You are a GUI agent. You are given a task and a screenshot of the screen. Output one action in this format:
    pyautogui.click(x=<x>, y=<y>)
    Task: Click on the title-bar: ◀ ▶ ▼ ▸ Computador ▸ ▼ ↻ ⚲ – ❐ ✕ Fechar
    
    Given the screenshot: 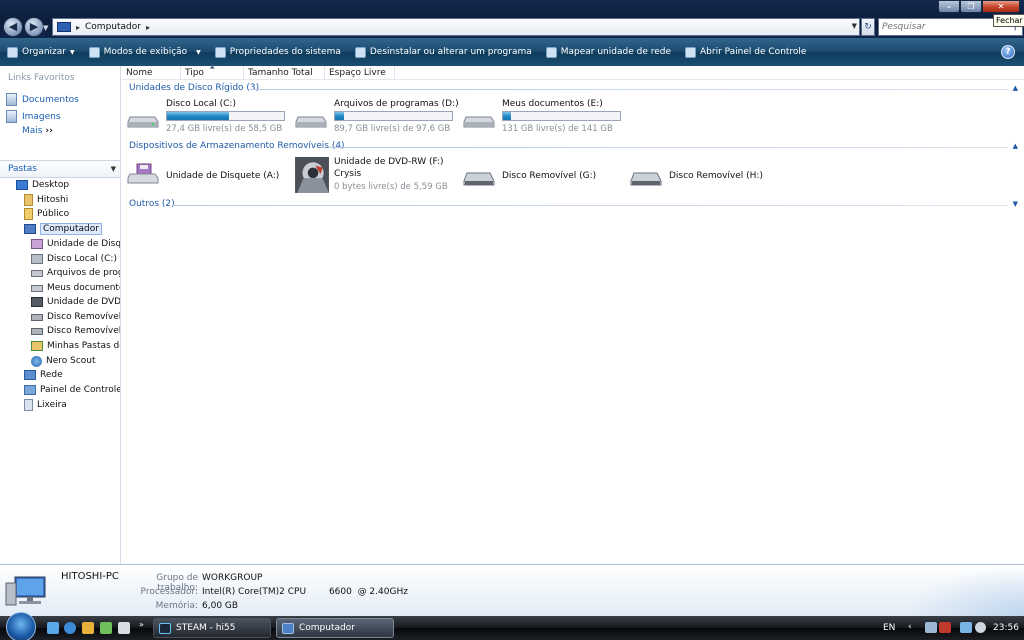 What is the action you would take?
    pyautogui.click(x=512, y=19)
    